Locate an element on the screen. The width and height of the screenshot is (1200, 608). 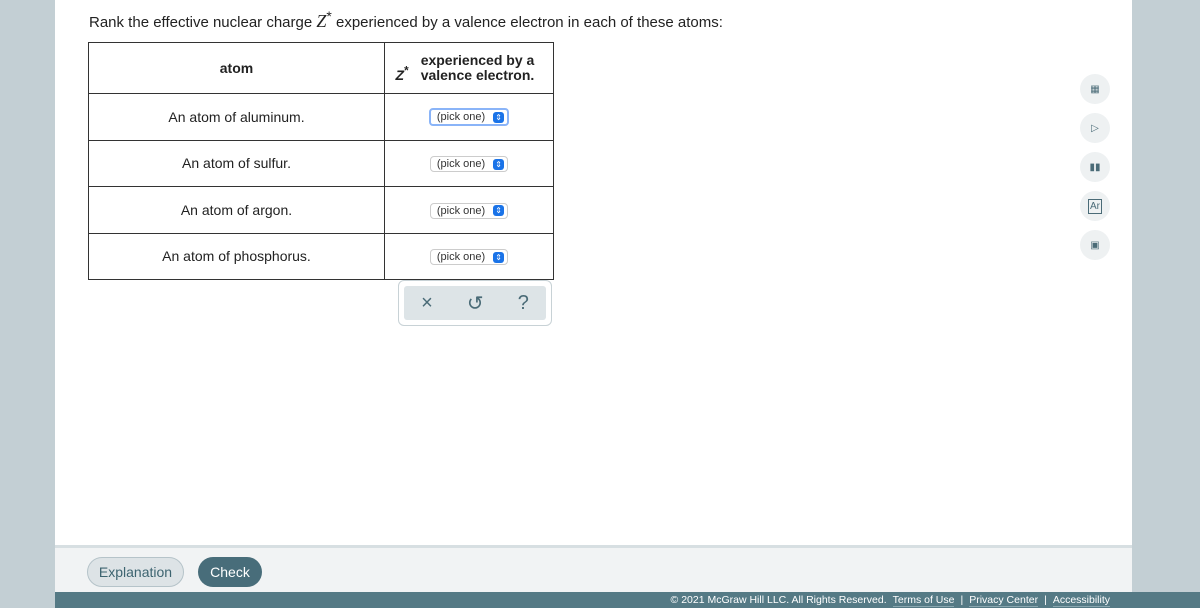
z-sup: * is located at coordinates (406, 71).